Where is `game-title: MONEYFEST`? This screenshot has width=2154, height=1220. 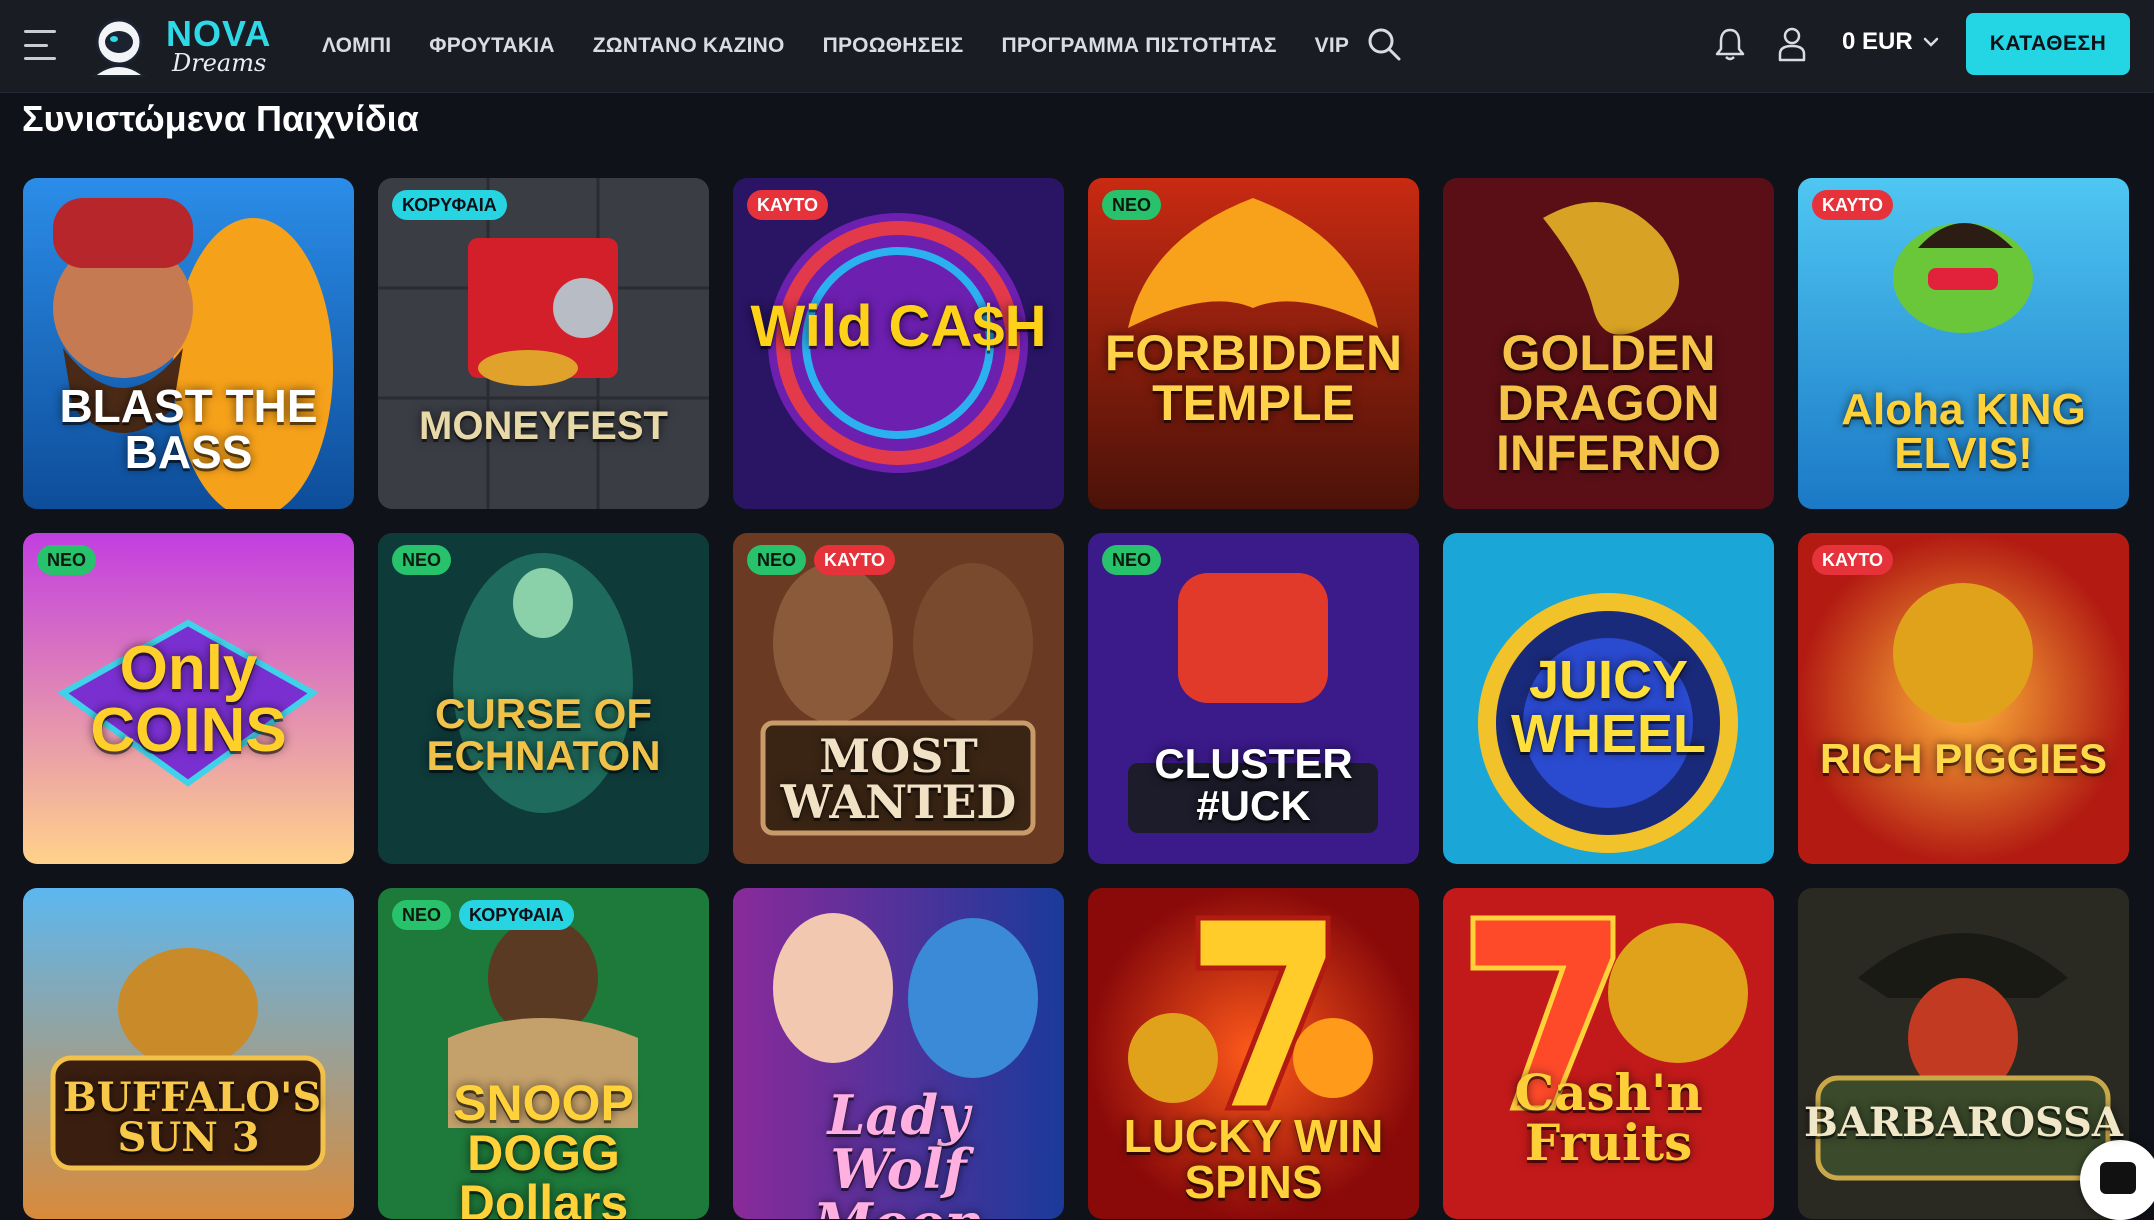
game-title: MONEYFEST is located at coordinates (543, 426).